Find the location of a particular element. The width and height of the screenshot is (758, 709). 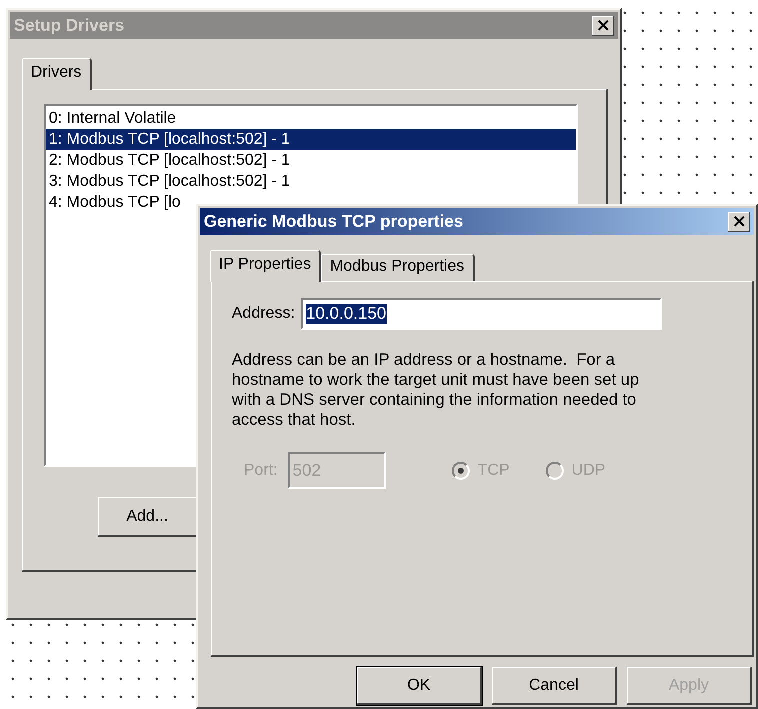

radio-label: UDP is located at coordinates (589, 471).